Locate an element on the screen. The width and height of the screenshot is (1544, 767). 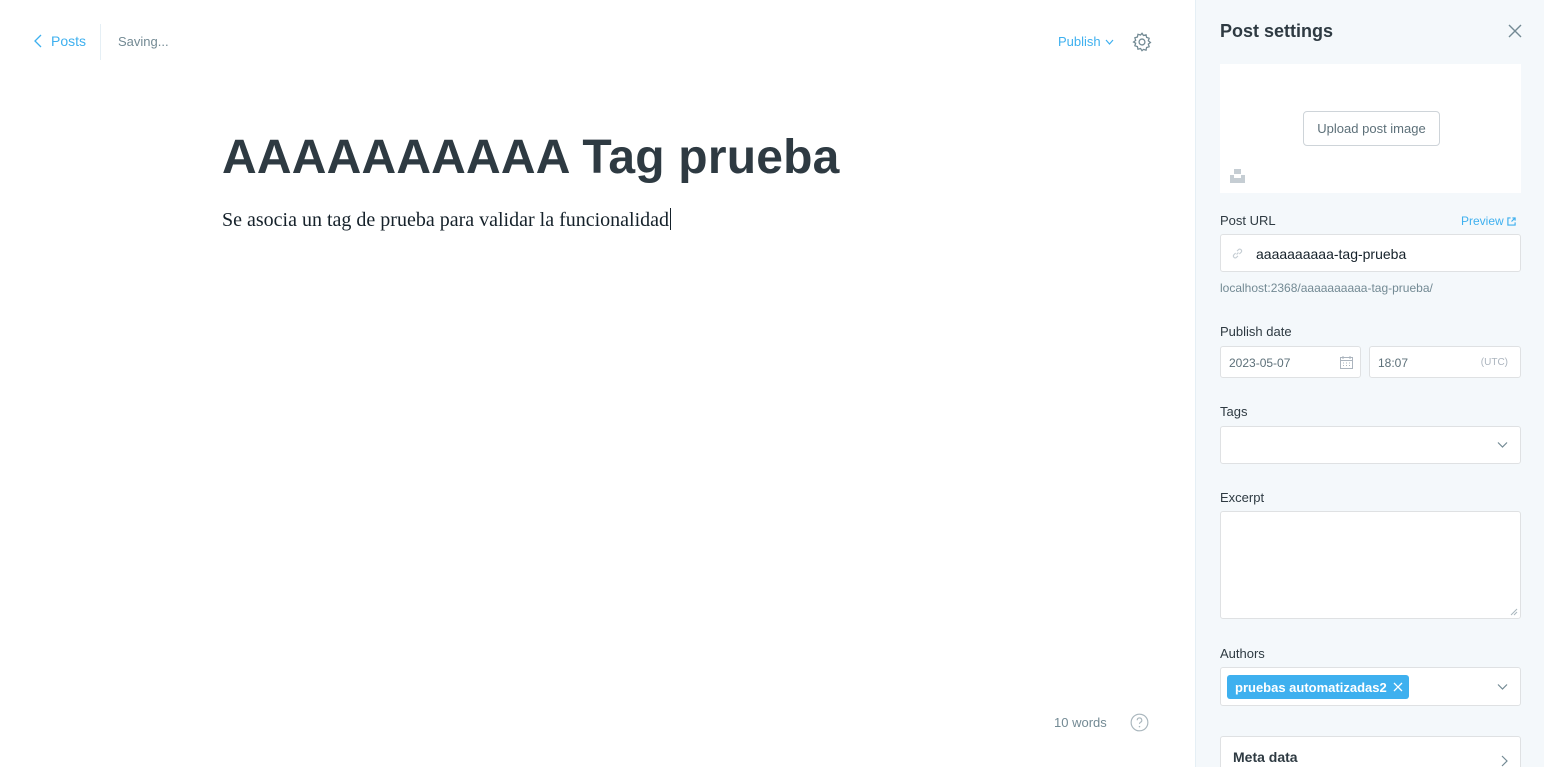
word-count: 10 words is located at coordinates (1080, 722).